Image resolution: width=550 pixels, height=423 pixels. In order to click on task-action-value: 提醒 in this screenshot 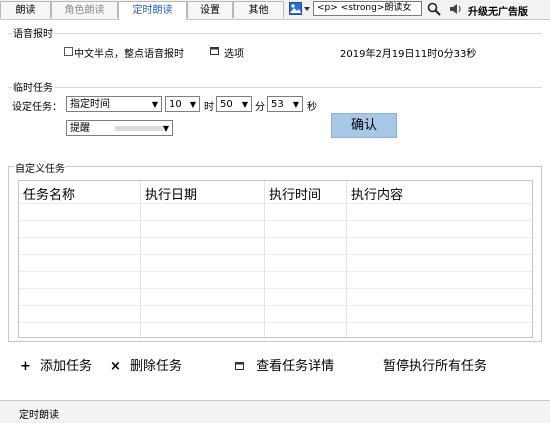, I will do `click(80, 128)`.